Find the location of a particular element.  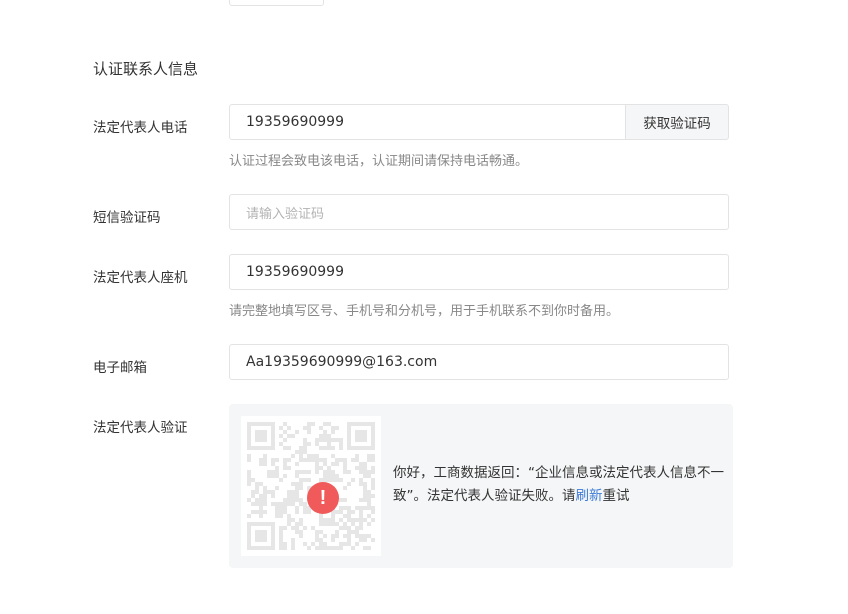

qr-code: ! is located at coordinates (311, 486).